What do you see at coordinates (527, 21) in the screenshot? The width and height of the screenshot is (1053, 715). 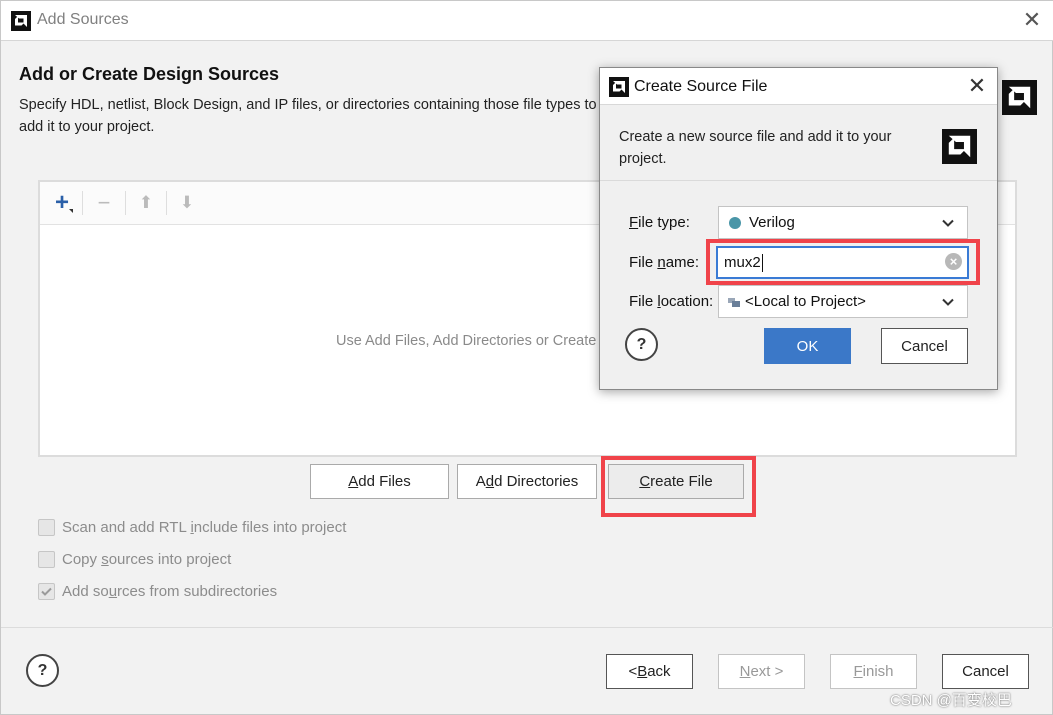 I see `window-titlebar: Add Sources ✕` at bounding box center [527, 21].